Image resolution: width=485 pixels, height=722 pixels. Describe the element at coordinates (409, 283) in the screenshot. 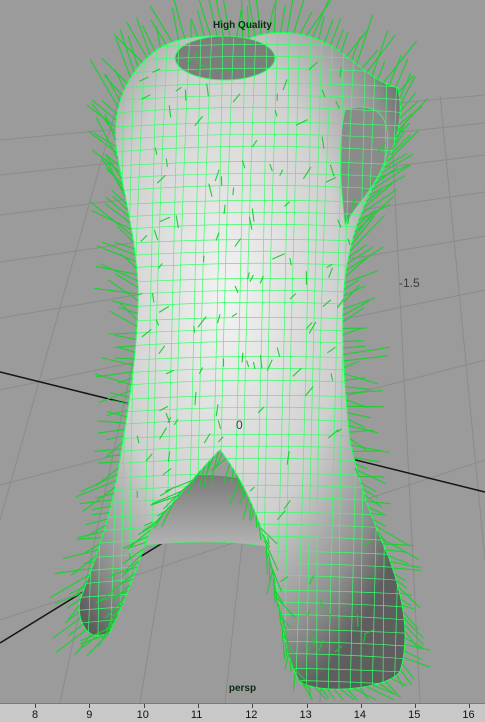

I see `axis-label-negative: -1.5` at that location.